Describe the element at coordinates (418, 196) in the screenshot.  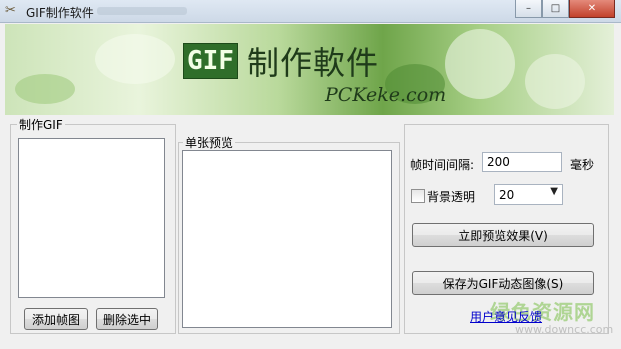
I see `transparent-background-checkbox` at that location.